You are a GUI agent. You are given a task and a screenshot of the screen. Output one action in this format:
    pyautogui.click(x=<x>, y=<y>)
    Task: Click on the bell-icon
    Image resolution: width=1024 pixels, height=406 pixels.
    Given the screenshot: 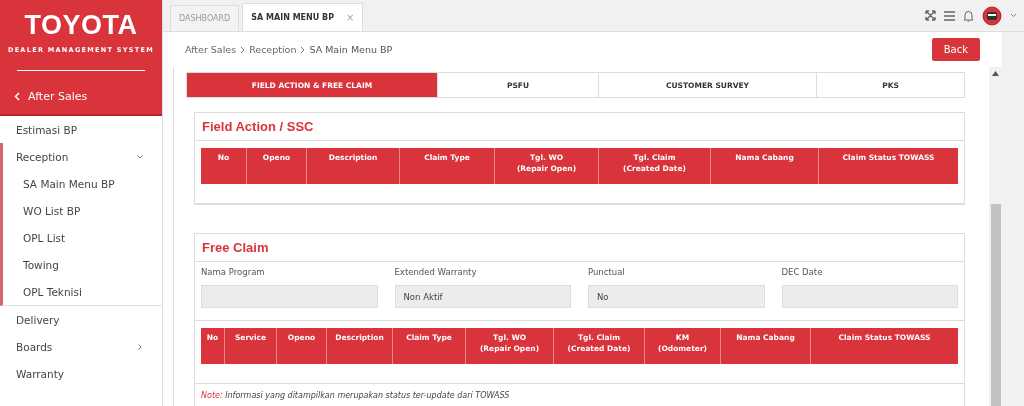 What is the action you would take?
    pyautogui.click(x=968, y=15)
    